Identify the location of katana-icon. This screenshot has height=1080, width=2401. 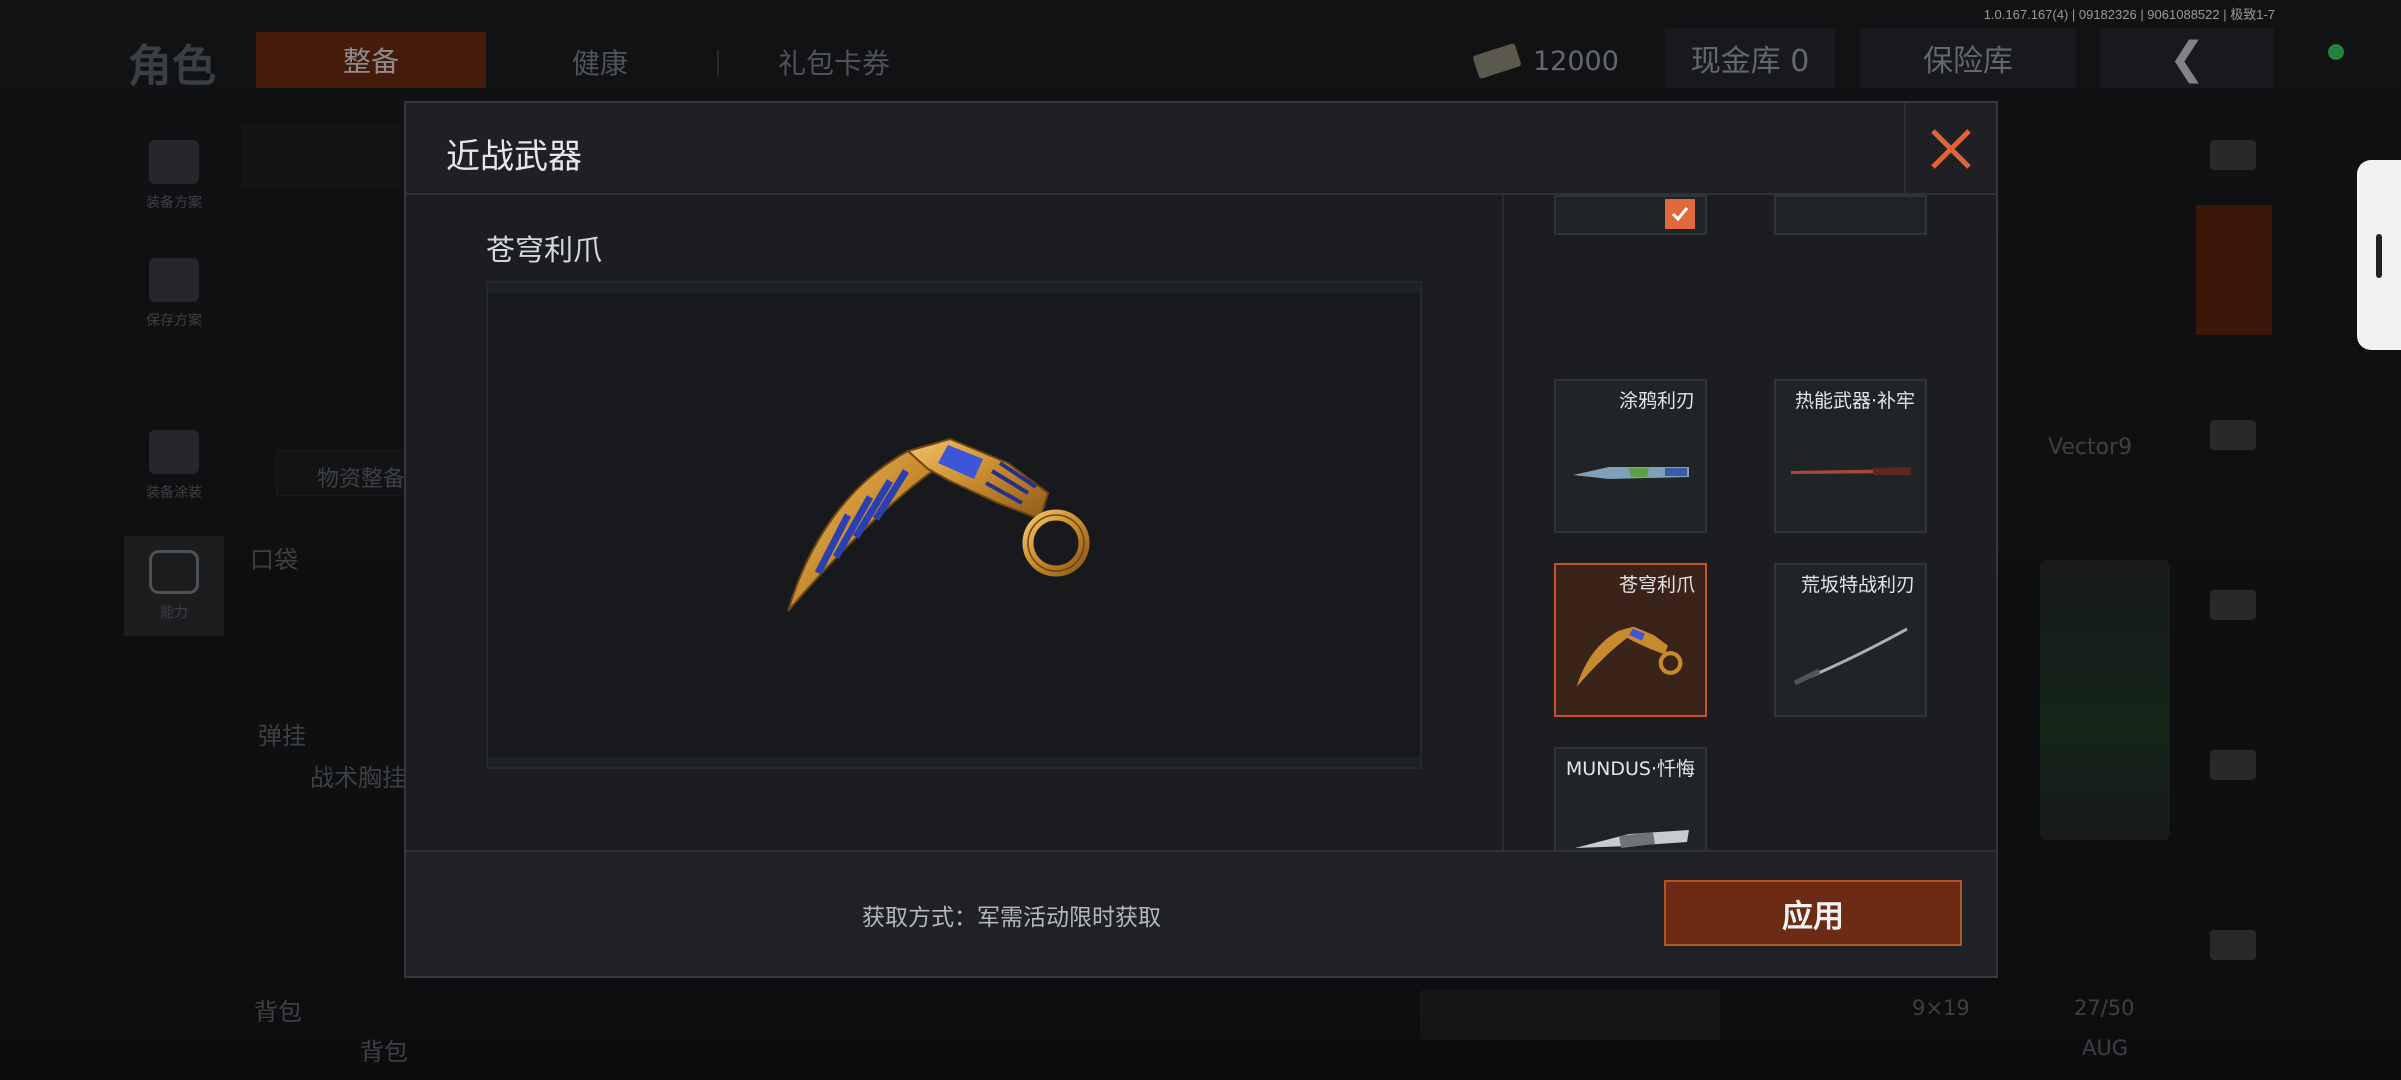
(1850, 656).